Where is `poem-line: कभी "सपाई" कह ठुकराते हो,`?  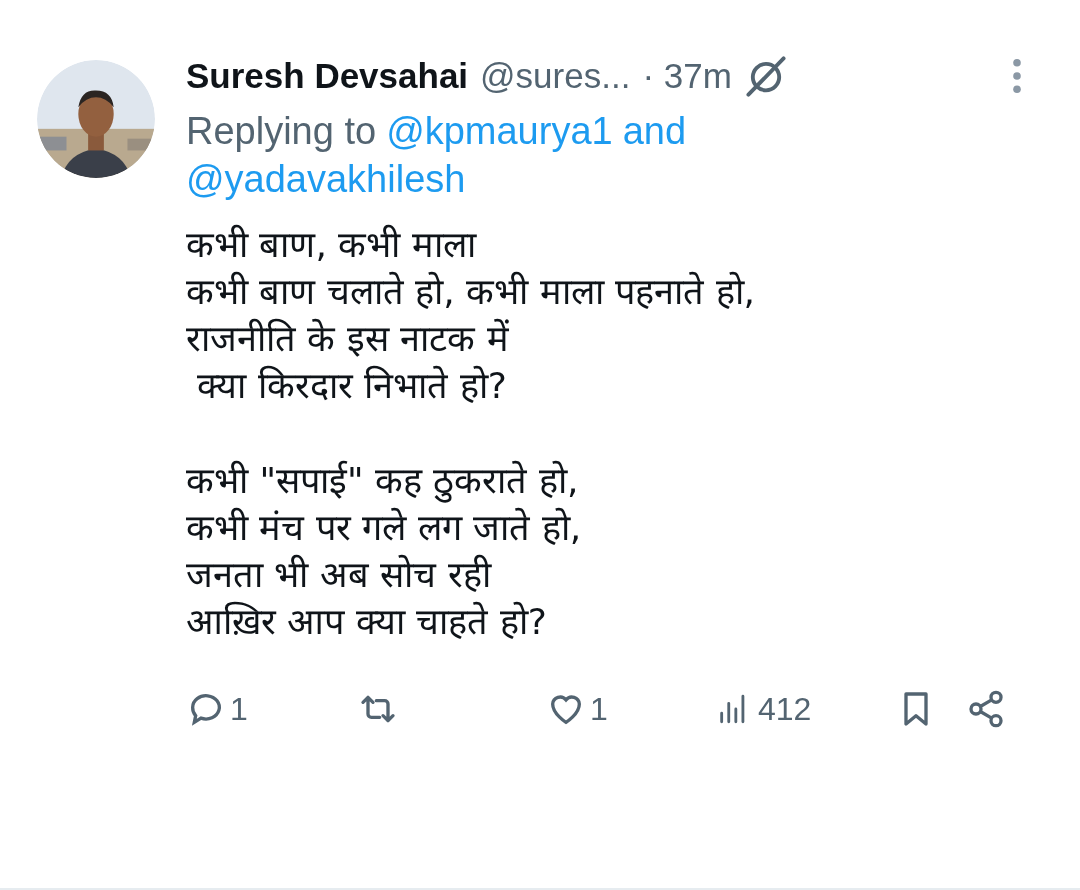 poem-line: कभी "सपाई" कह ठुकराते हो, is located at coordinates (383, 481).